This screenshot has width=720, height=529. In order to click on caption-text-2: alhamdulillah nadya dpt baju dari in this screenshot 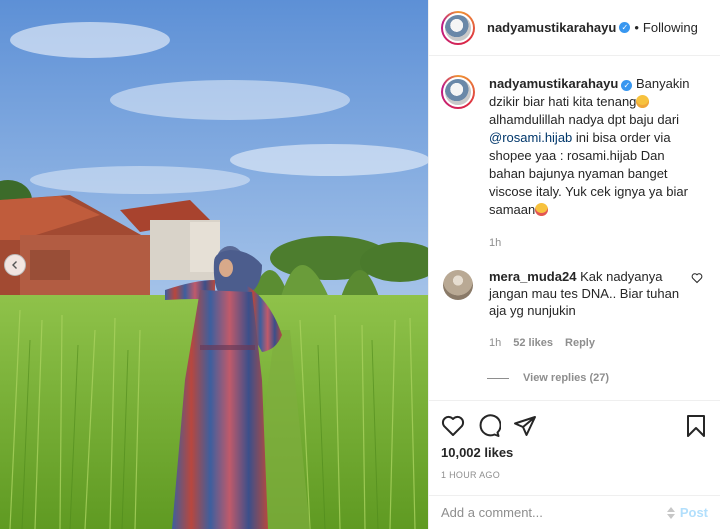, I will do `click(584, 119)`.